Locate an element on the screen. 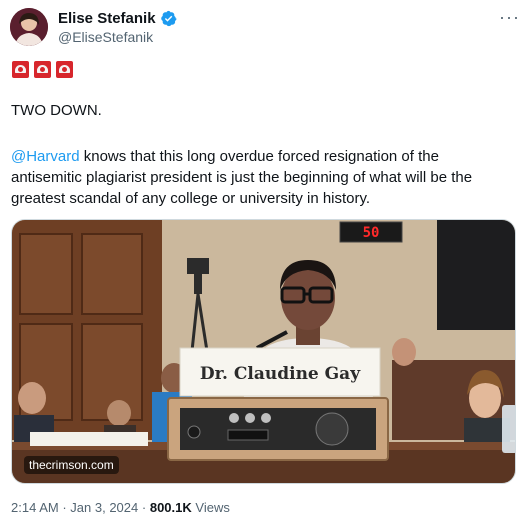 The height and width of the screenshot is (529, 532). timer-display: 50 is located at coordinates (371, 233).